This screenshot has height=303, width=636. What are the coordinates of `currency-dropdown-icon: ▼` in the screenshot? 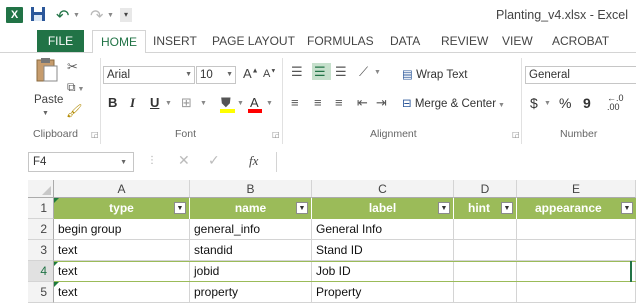 It's located at (547, 103).